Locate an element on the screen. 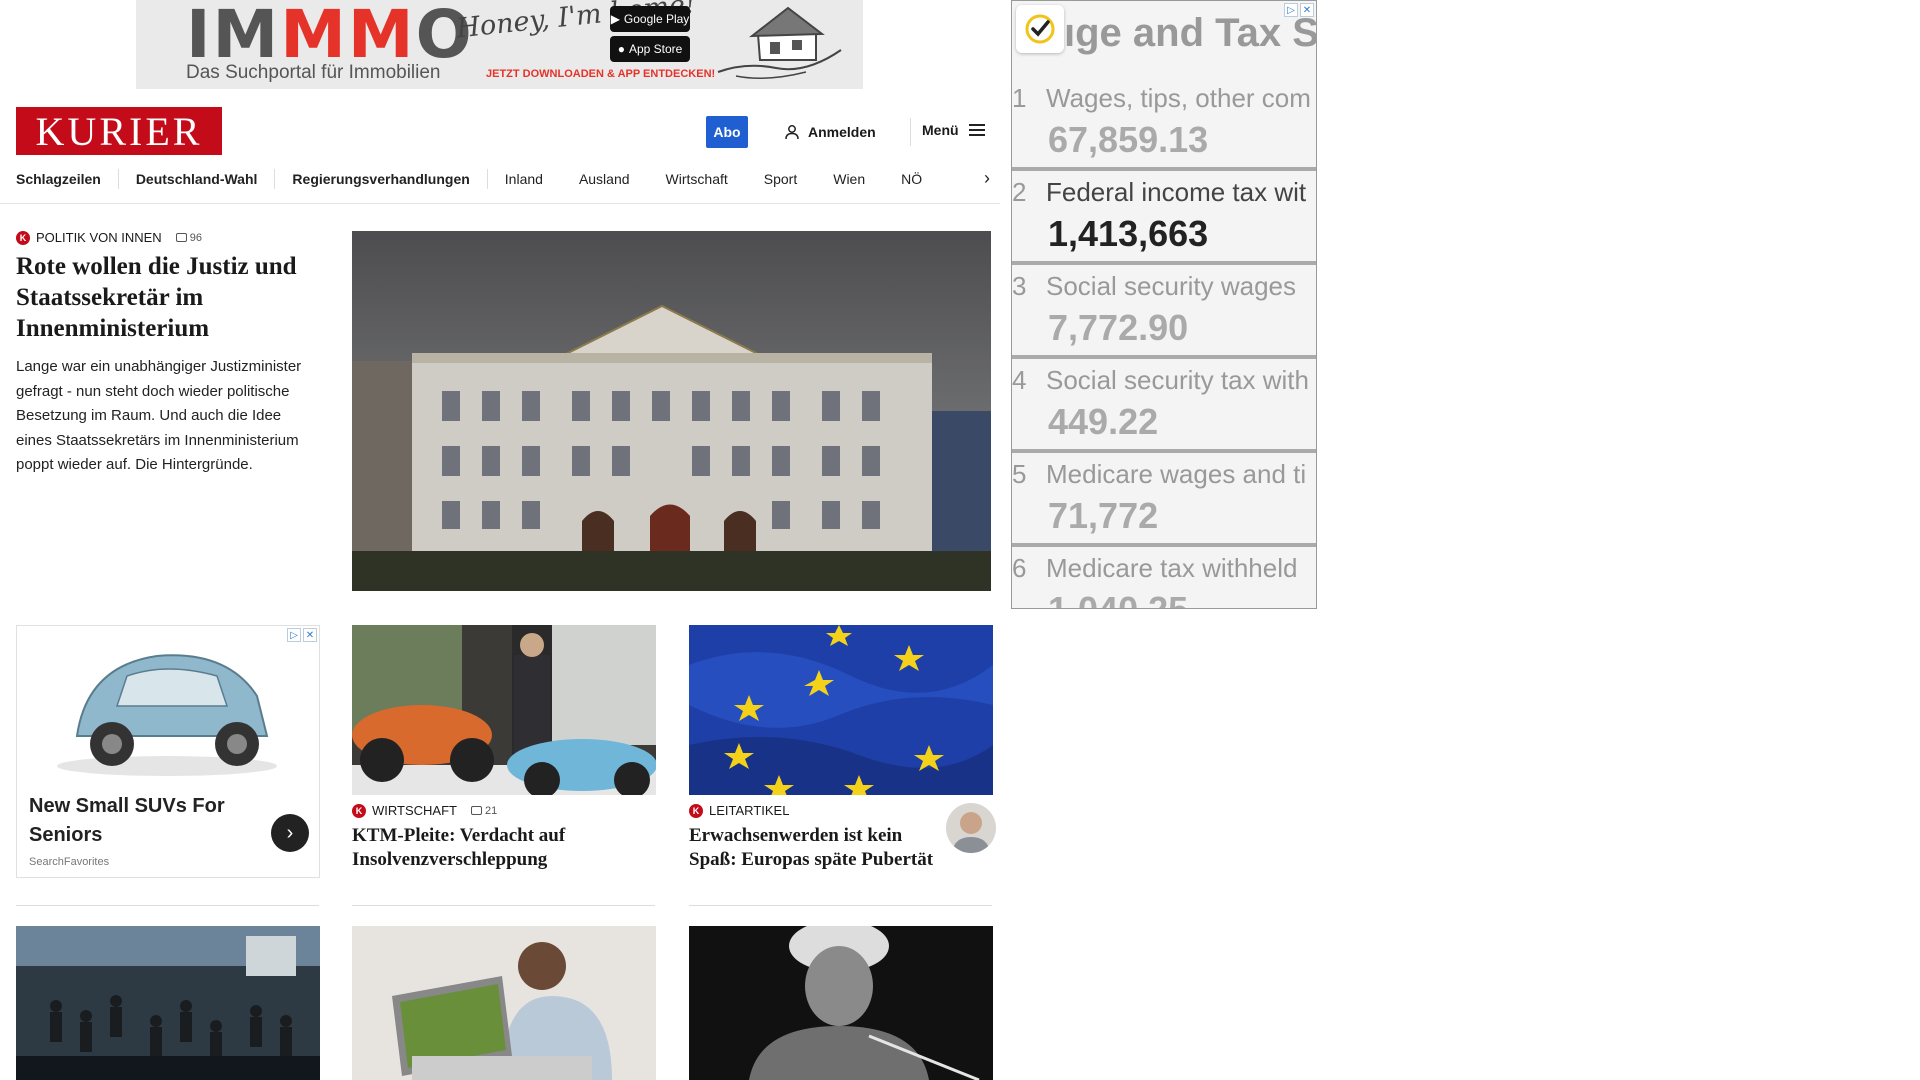 This screenshot has width=1920, height=1080. nav-item-schlagzeilen: Schlagzeilen is located at coordinates (58, 179).